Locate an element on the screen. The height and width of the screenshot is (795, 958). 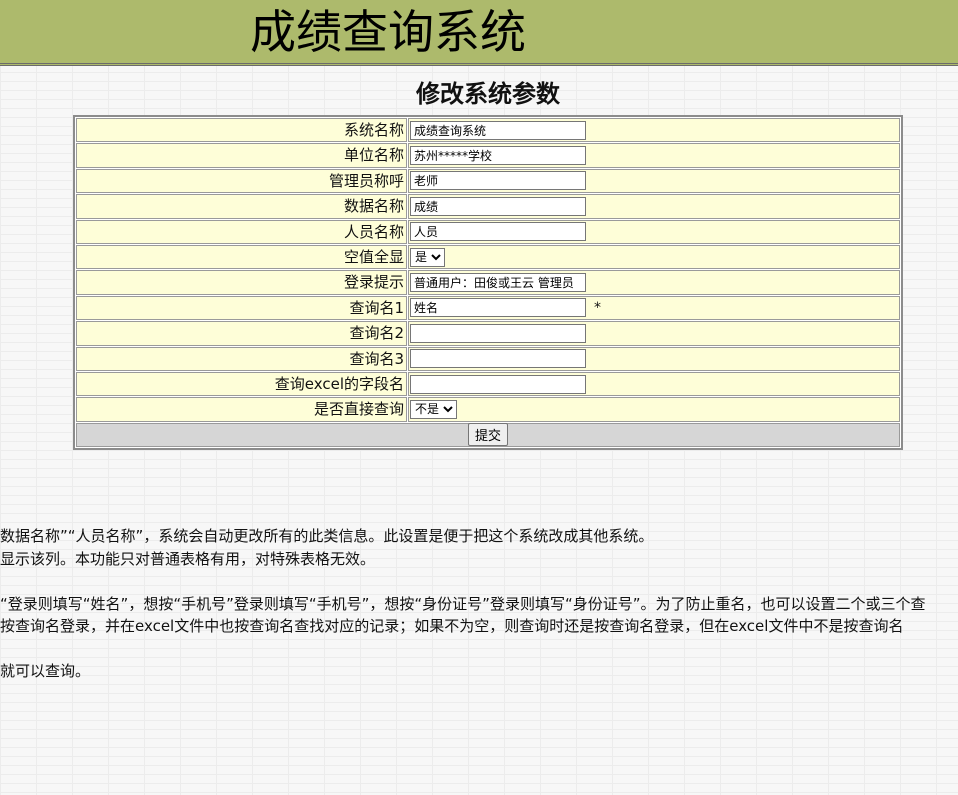
app-title: 成绩查询系统 is located at coordinates (388, 32).